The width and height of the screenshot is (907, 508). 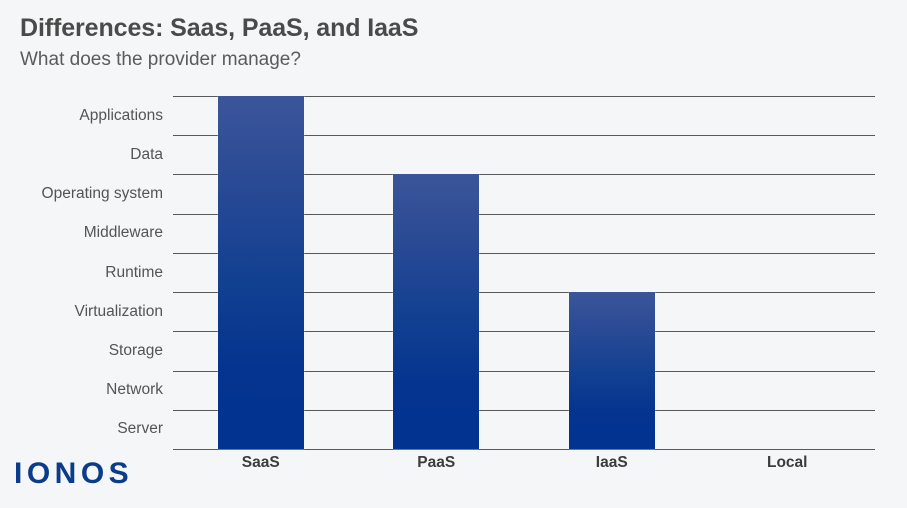 What do you see at coordinates (134, 272) in the screenshot?
I see `y-axis-tick-label: Runtime` at bounding box center [134, 272].